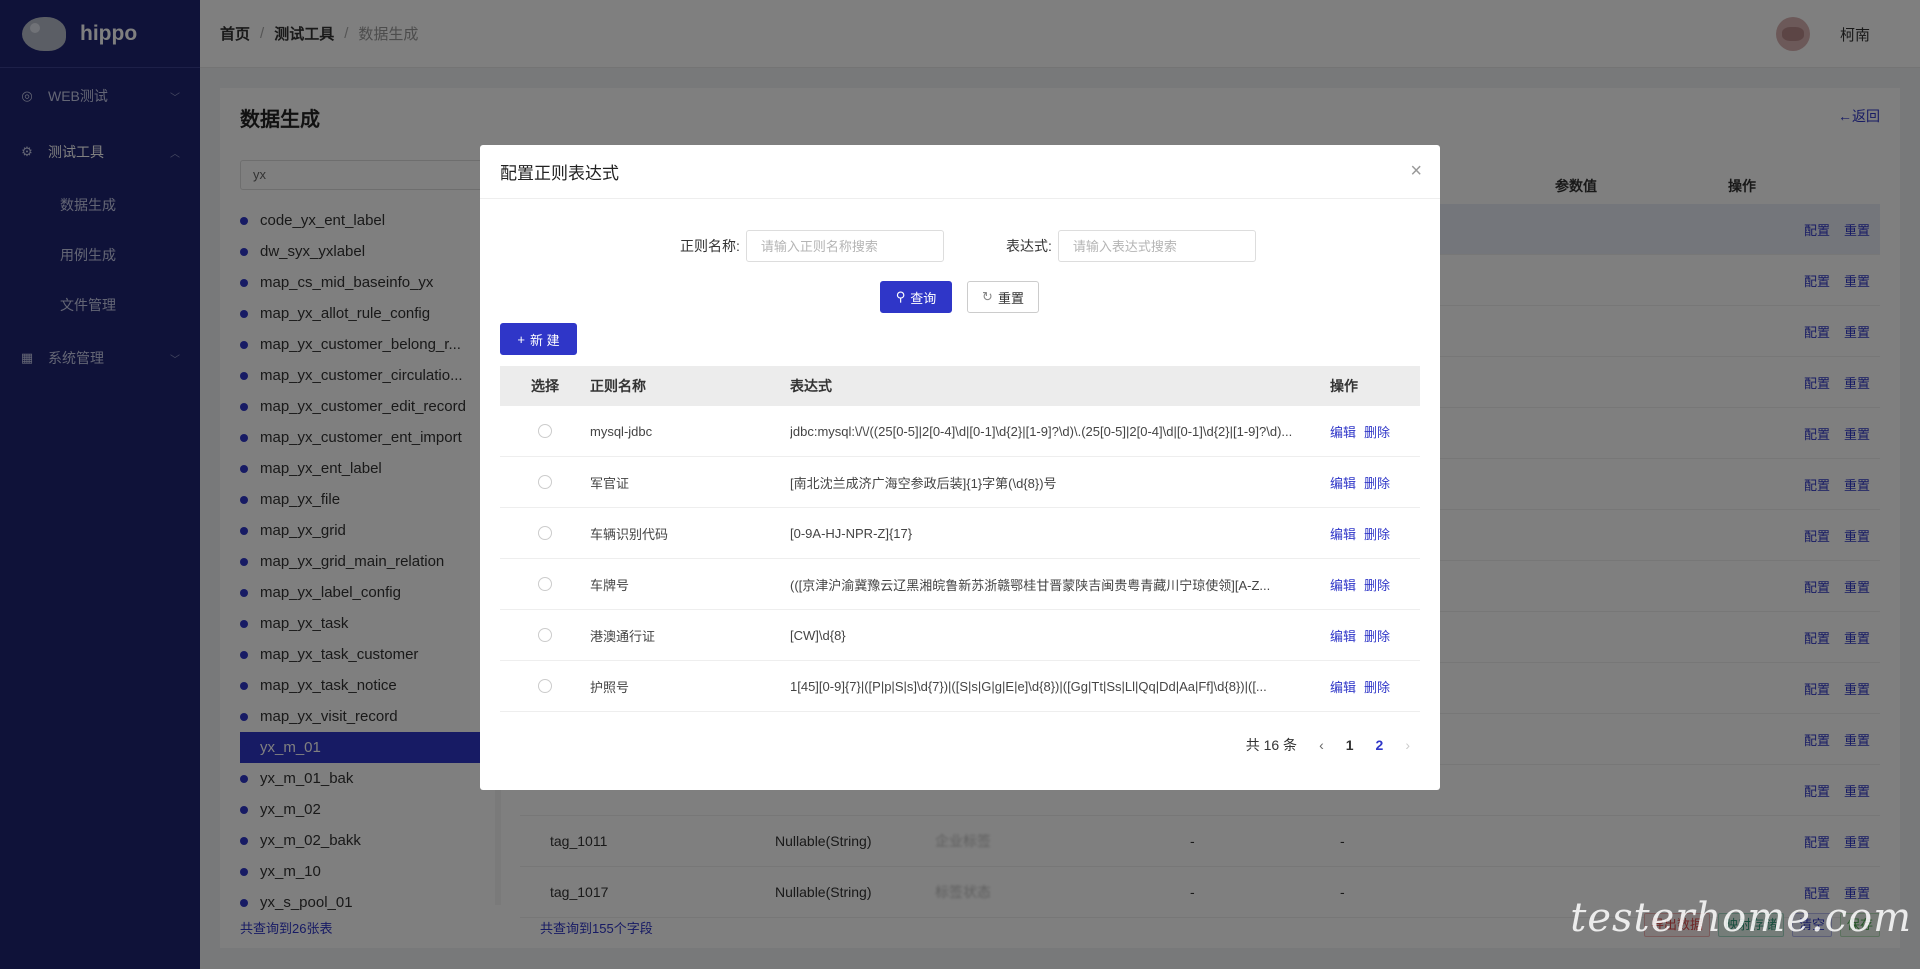  Describe the element at coordinates (1029, 246) in the screenshot. I see `expr-filter-label: 表达式:` at that location.